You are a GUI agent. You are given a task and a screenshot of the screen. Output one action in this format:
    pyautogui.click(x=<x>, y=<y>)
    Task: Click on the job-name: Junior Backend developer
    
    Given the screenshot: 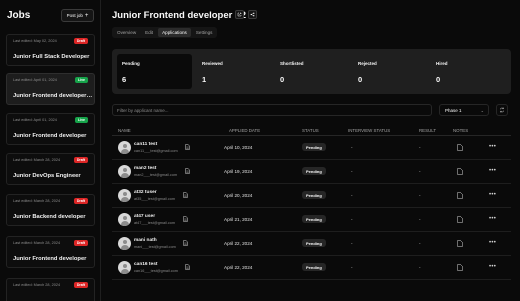 What is the action you would take?
    pyautogui.click(x=49, y=217)
    